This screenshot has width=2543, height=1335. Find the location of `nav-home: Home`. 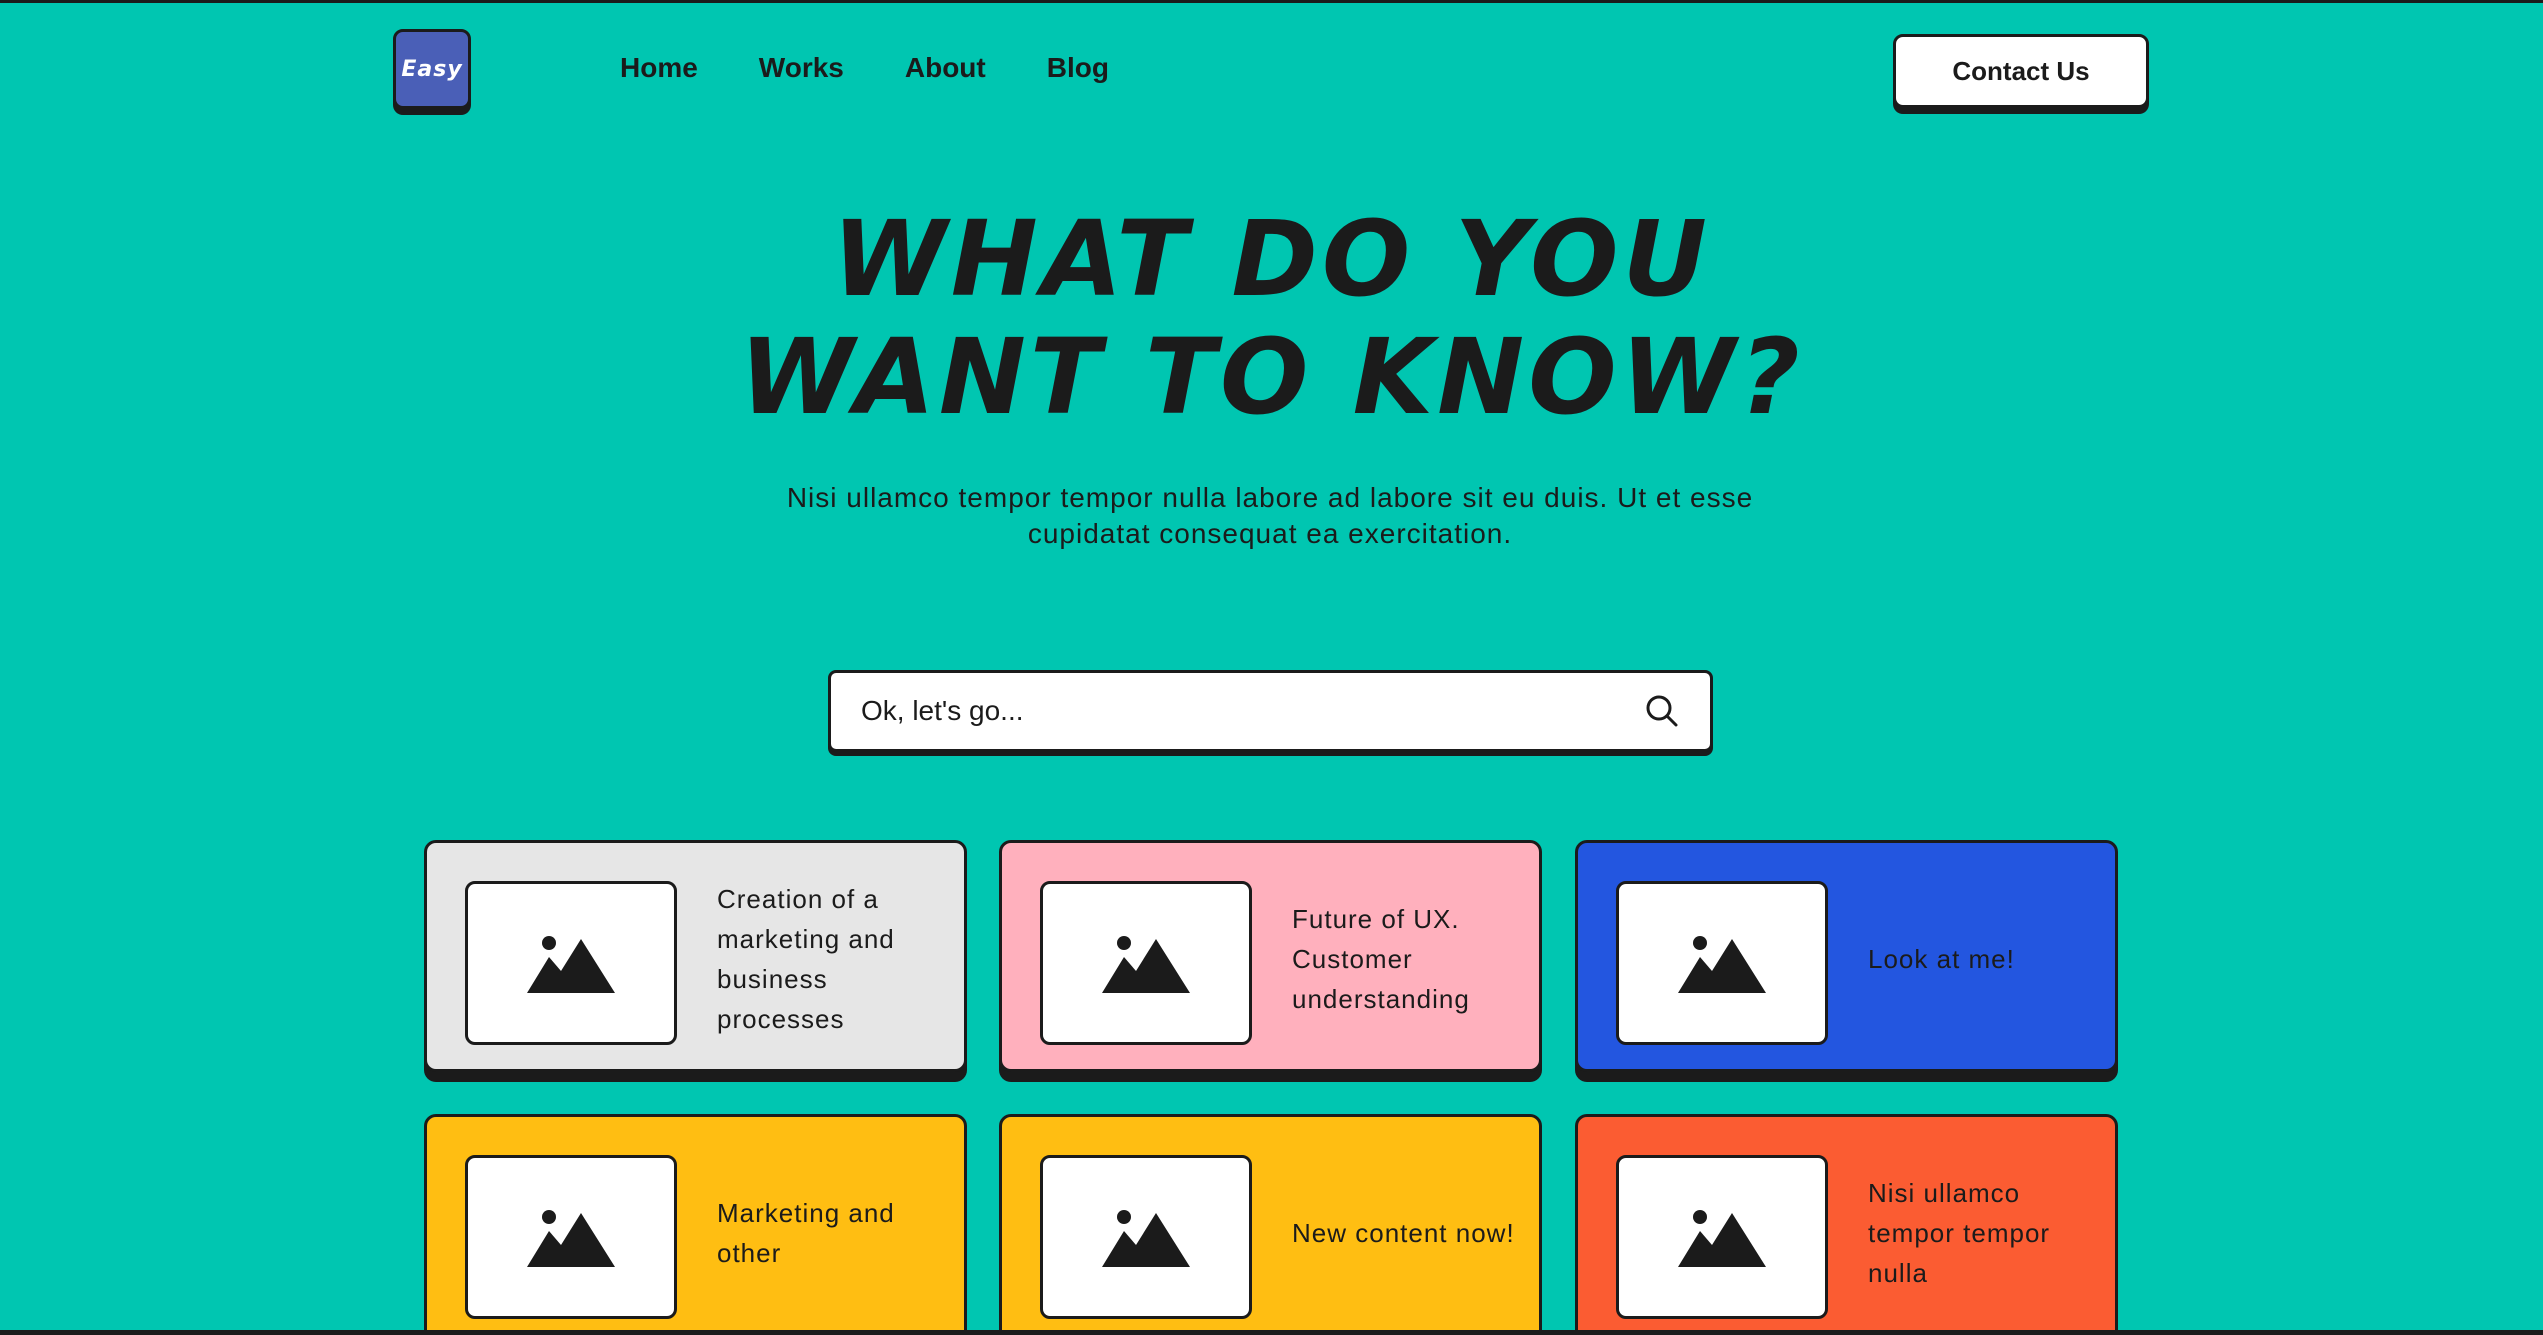

nav-home: Home is located at coordinates (659, 68).